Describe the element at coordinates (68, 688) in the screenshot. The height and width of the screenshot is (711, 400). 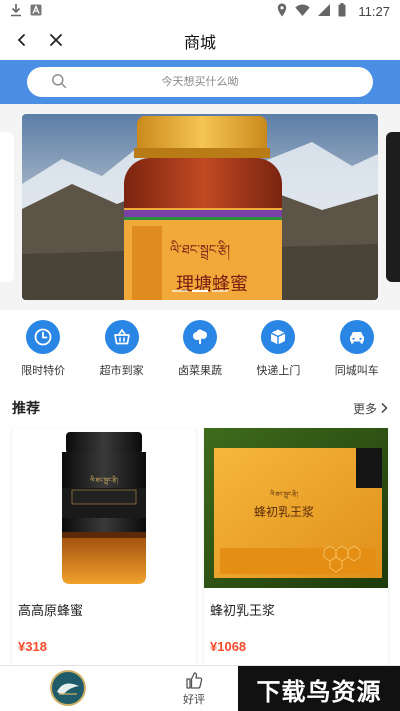
I see `home-logo-icon` at that location.